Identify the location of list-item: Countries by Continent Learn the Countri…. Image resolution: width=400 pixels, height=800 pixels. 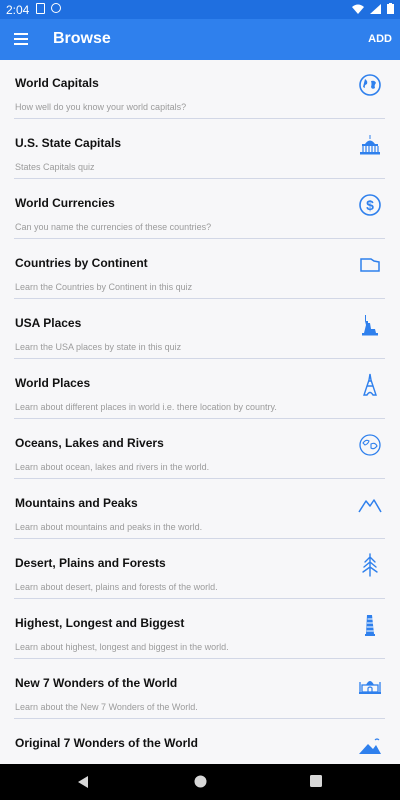
(200, 270).